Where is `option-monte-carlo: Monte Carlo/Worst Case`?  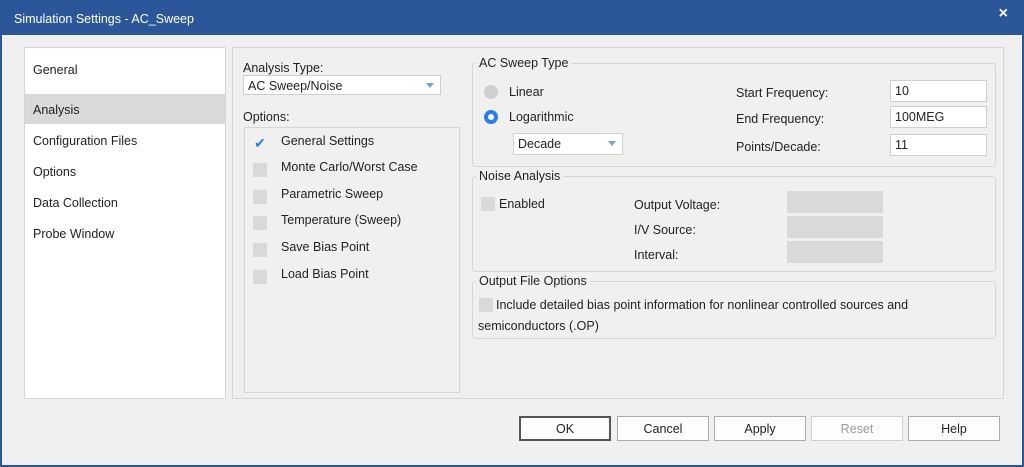
option-monte-carlo: Monte Carlo/Worst Case is located at coordinates (353, 171).